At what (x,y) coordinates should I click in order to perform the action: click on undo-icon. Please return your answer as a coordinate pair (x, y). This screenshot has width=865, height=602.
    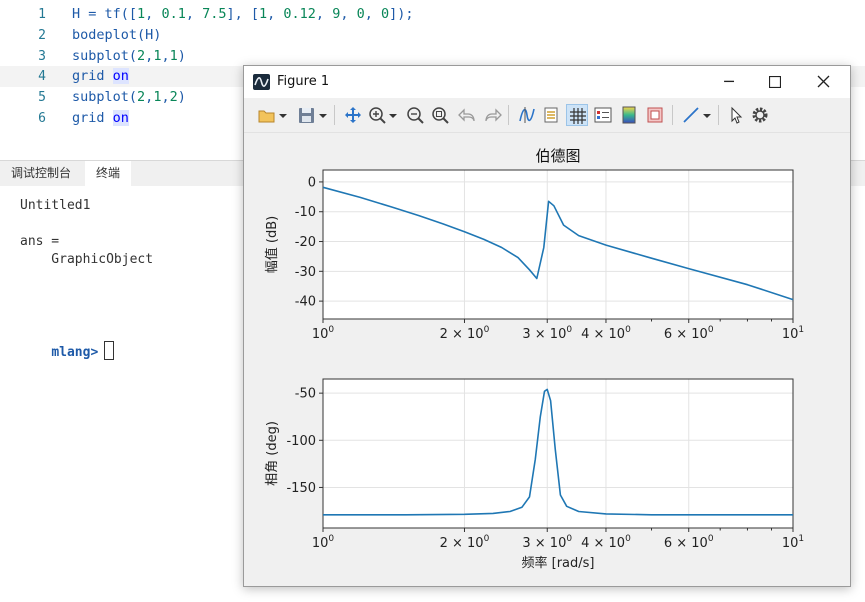
    Looking at the image, I should click on (467, 115).